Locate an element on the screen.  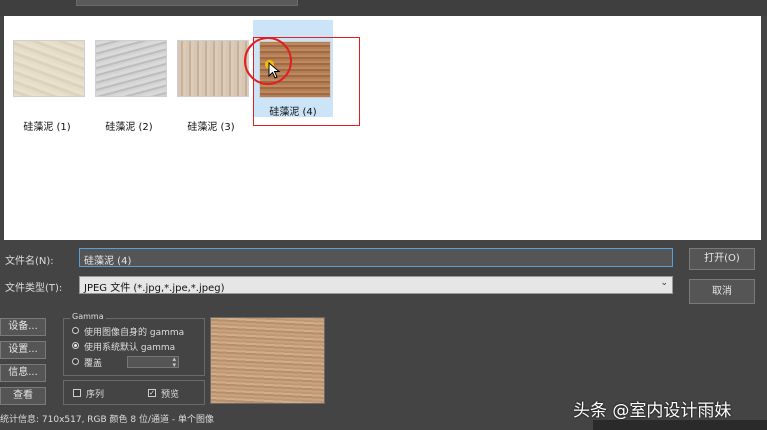
thumbnail-item: 硅藻泥 (2) is located at coordinates (129, 85).